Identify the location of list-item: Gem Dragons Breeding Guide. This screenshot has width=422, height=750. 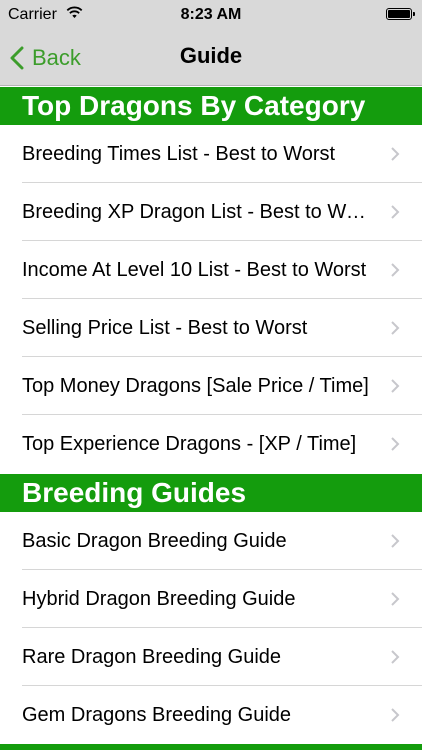
(211, 715).